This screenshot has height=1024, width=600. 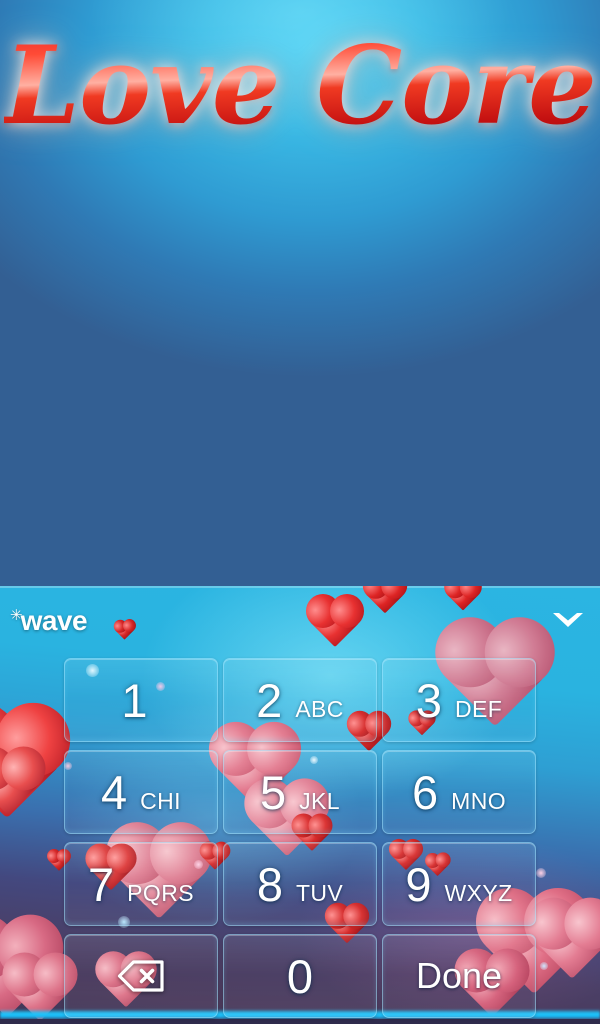 I want to click on key-digit: 9, so click(x=418, y=884).